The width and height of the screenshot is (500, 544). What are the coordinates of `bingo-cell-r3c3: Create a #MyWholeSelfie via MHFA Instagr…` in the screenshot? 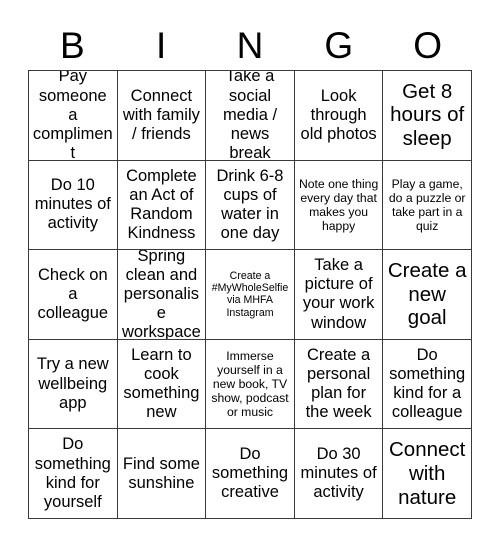 It's located at (250, 295).